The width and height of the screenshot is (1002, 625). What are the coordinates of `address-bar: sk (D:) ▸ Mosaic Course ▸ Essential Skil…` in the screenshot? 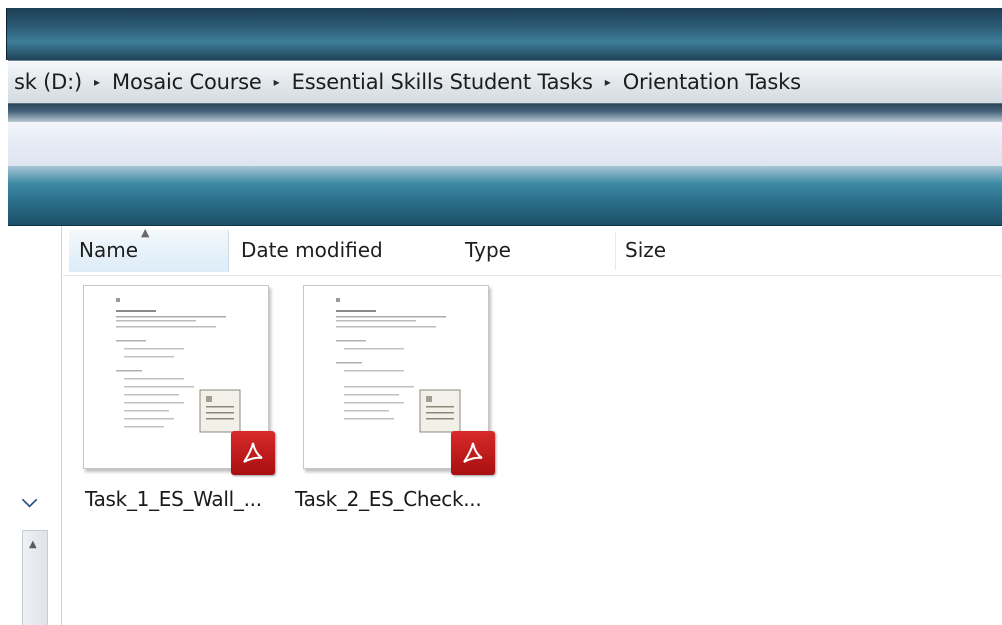 It's located at (505, 82).